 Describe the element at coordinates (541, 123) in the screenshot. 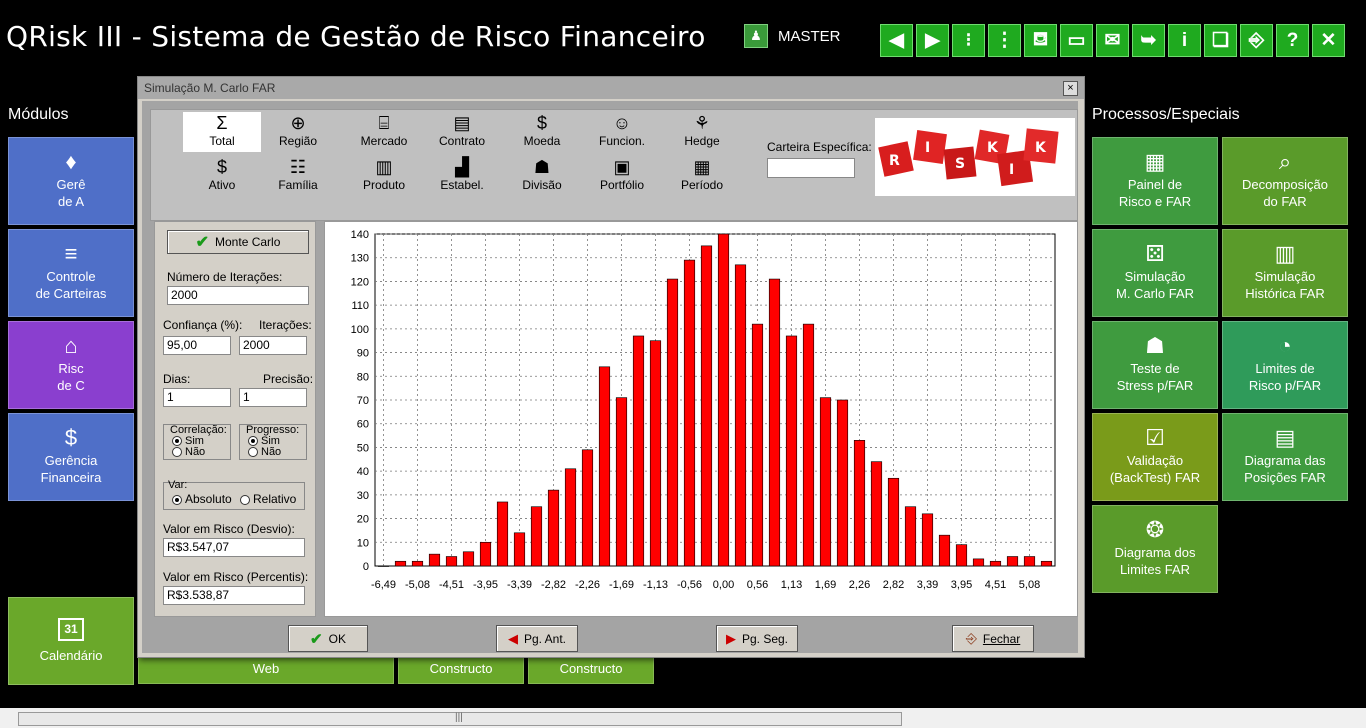

I see `dimension-icon: $` at that location.